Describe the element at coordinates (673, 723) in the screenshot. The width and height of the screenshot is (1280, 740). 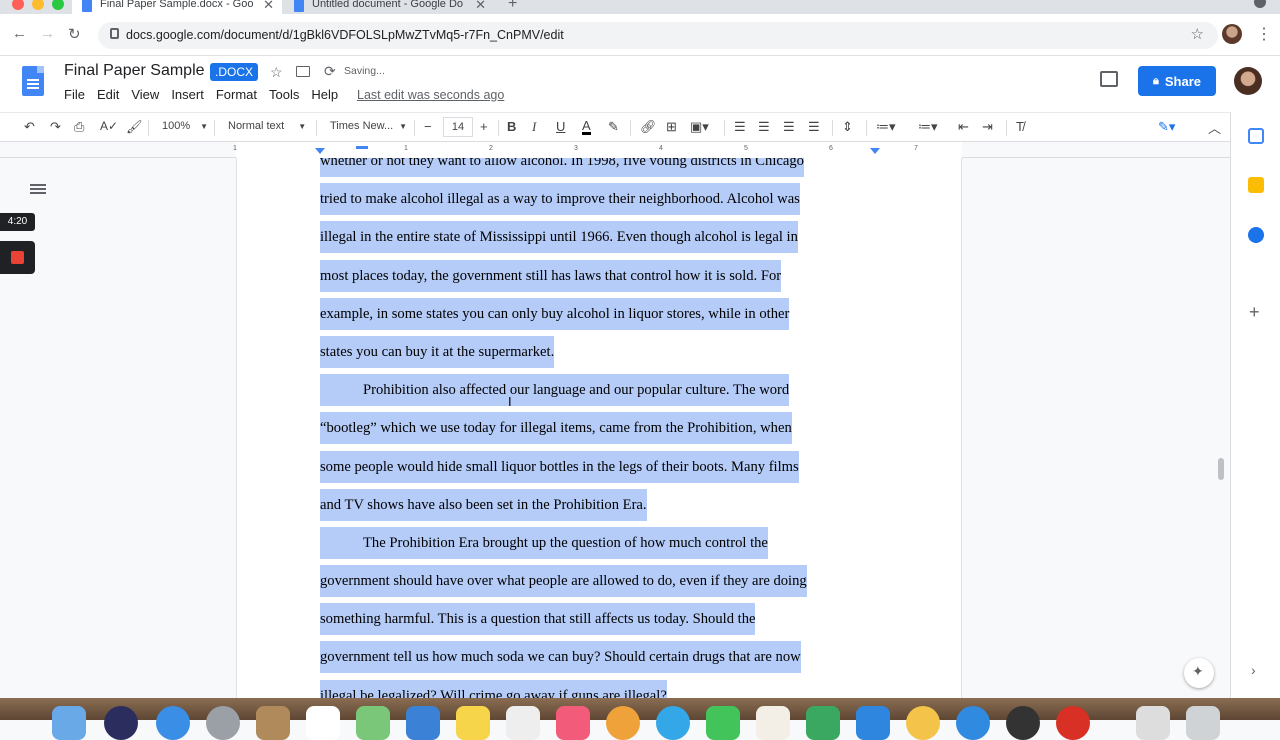
I see `facetime-icon` at that location.